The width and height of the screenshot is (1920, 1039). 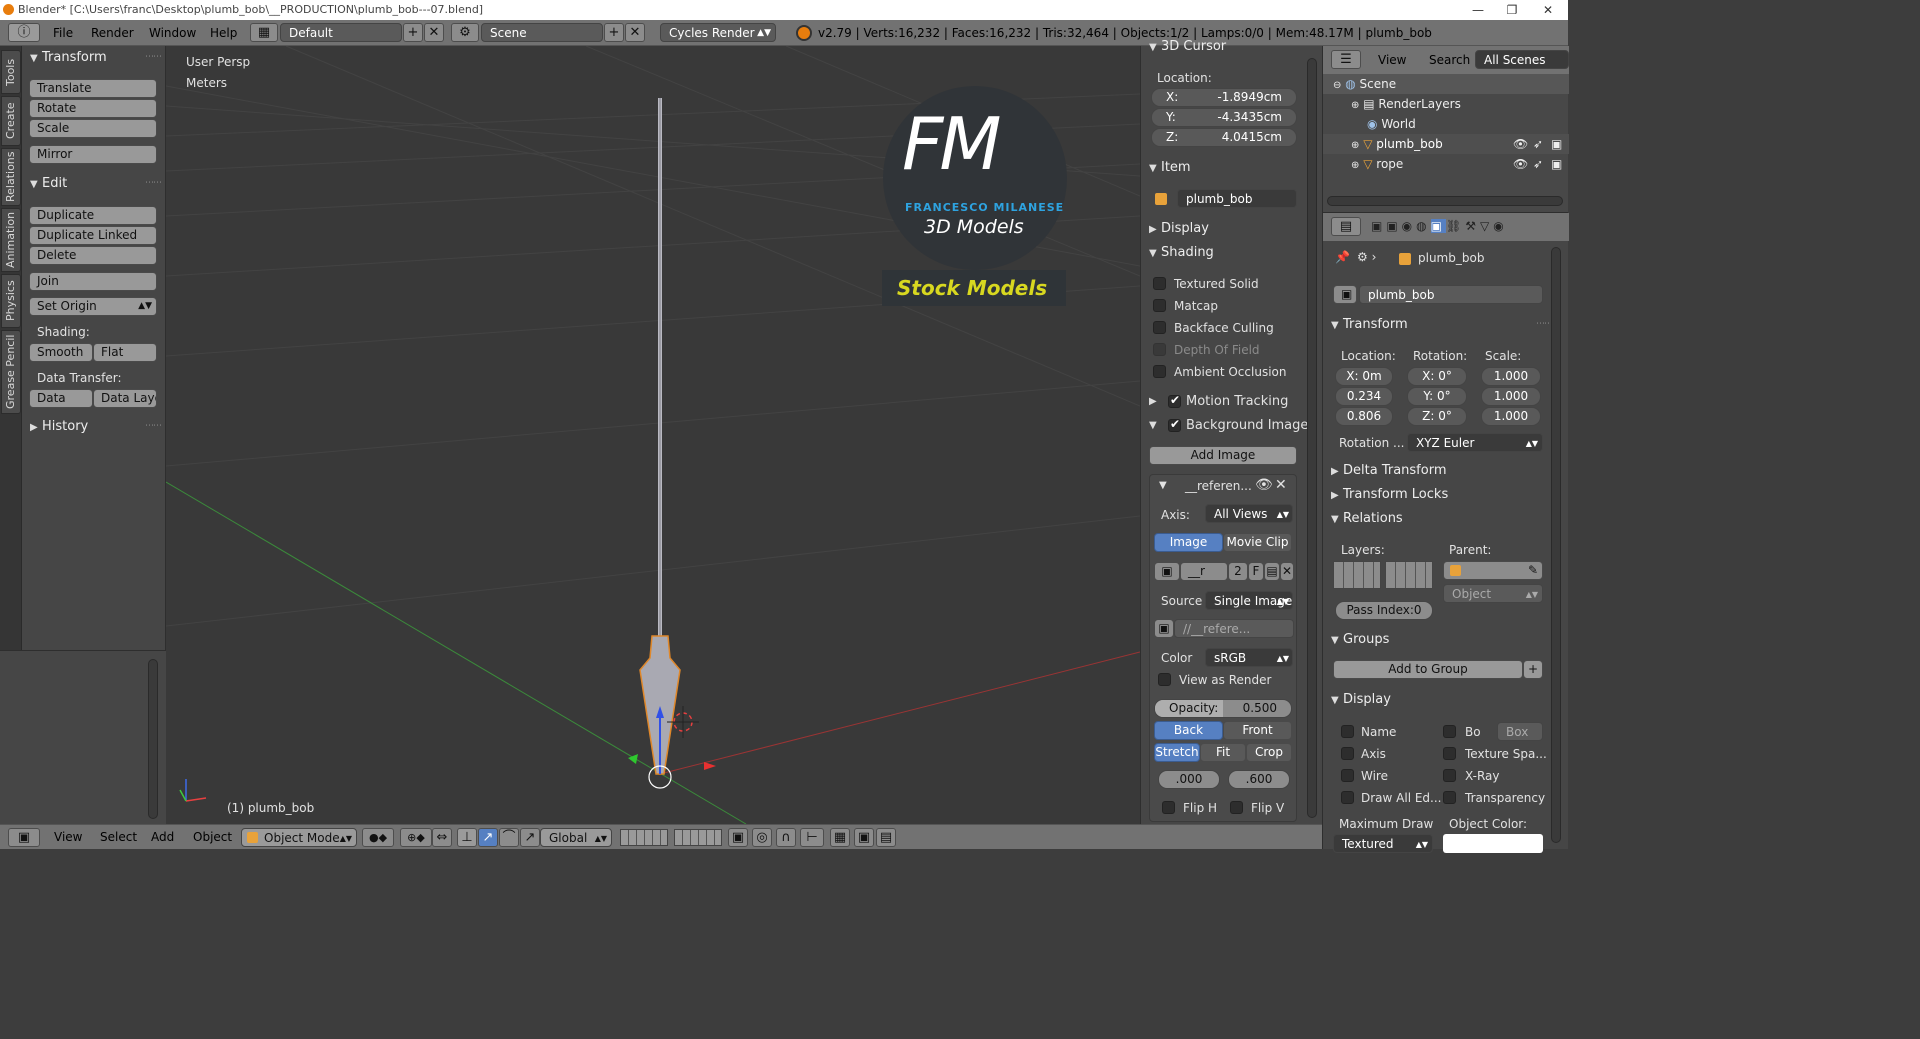 I want to click on panel-relations-header: ▼ Relations, so click(x=1367, y=519).